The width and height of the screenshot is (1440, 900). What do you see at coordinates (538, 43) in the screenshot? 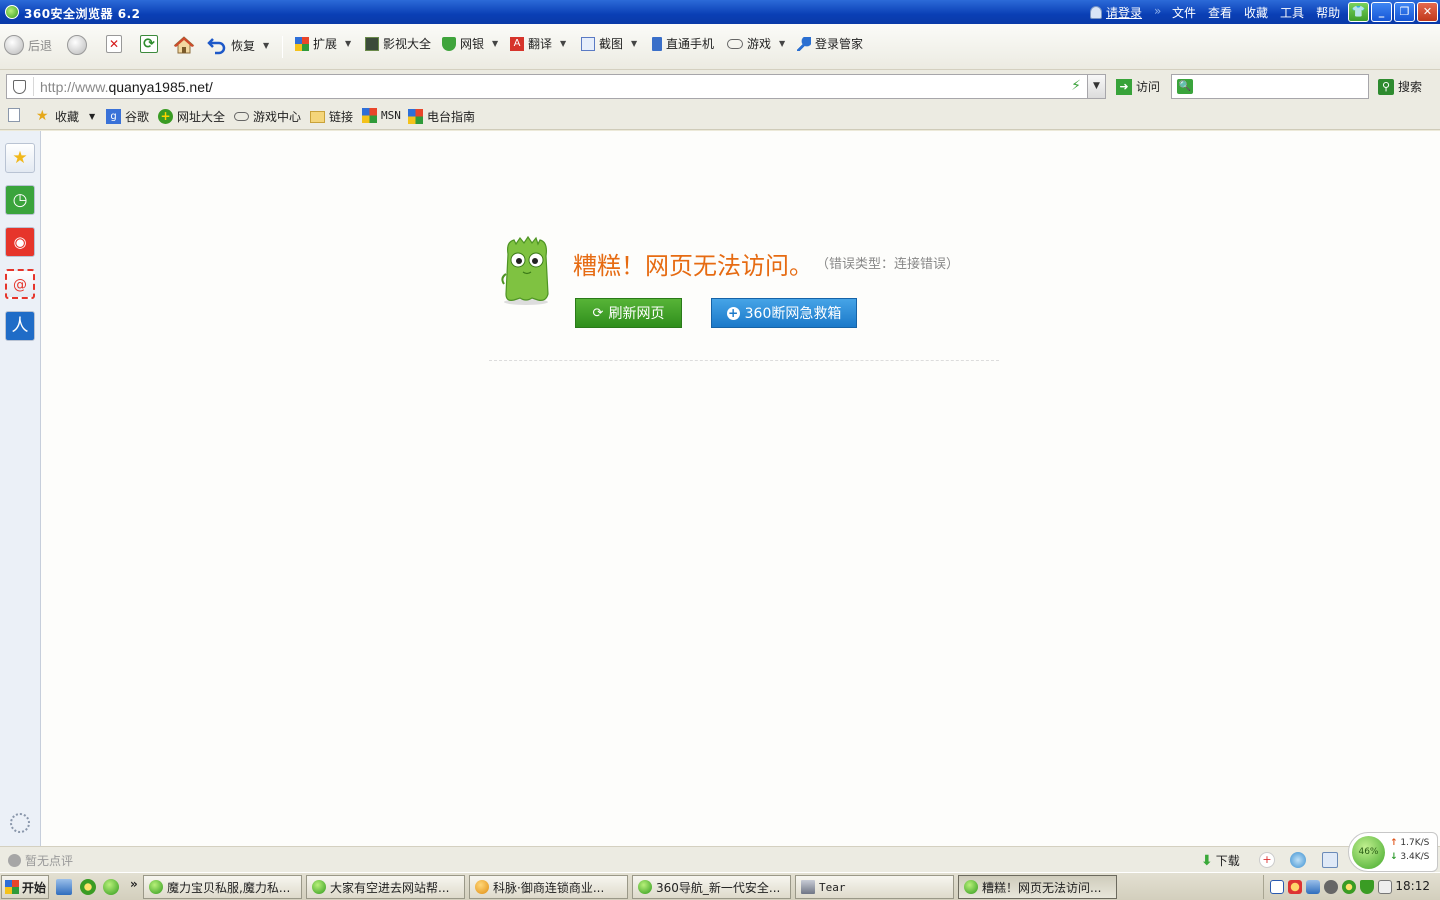
I see `translate-button: A 翻译 ▼` at bounding box center [538, 43].